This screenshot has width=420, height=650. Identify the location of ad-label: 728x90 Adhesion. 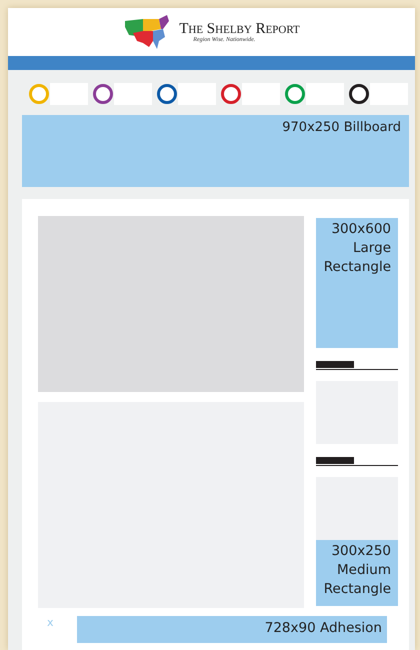
(323, 628).